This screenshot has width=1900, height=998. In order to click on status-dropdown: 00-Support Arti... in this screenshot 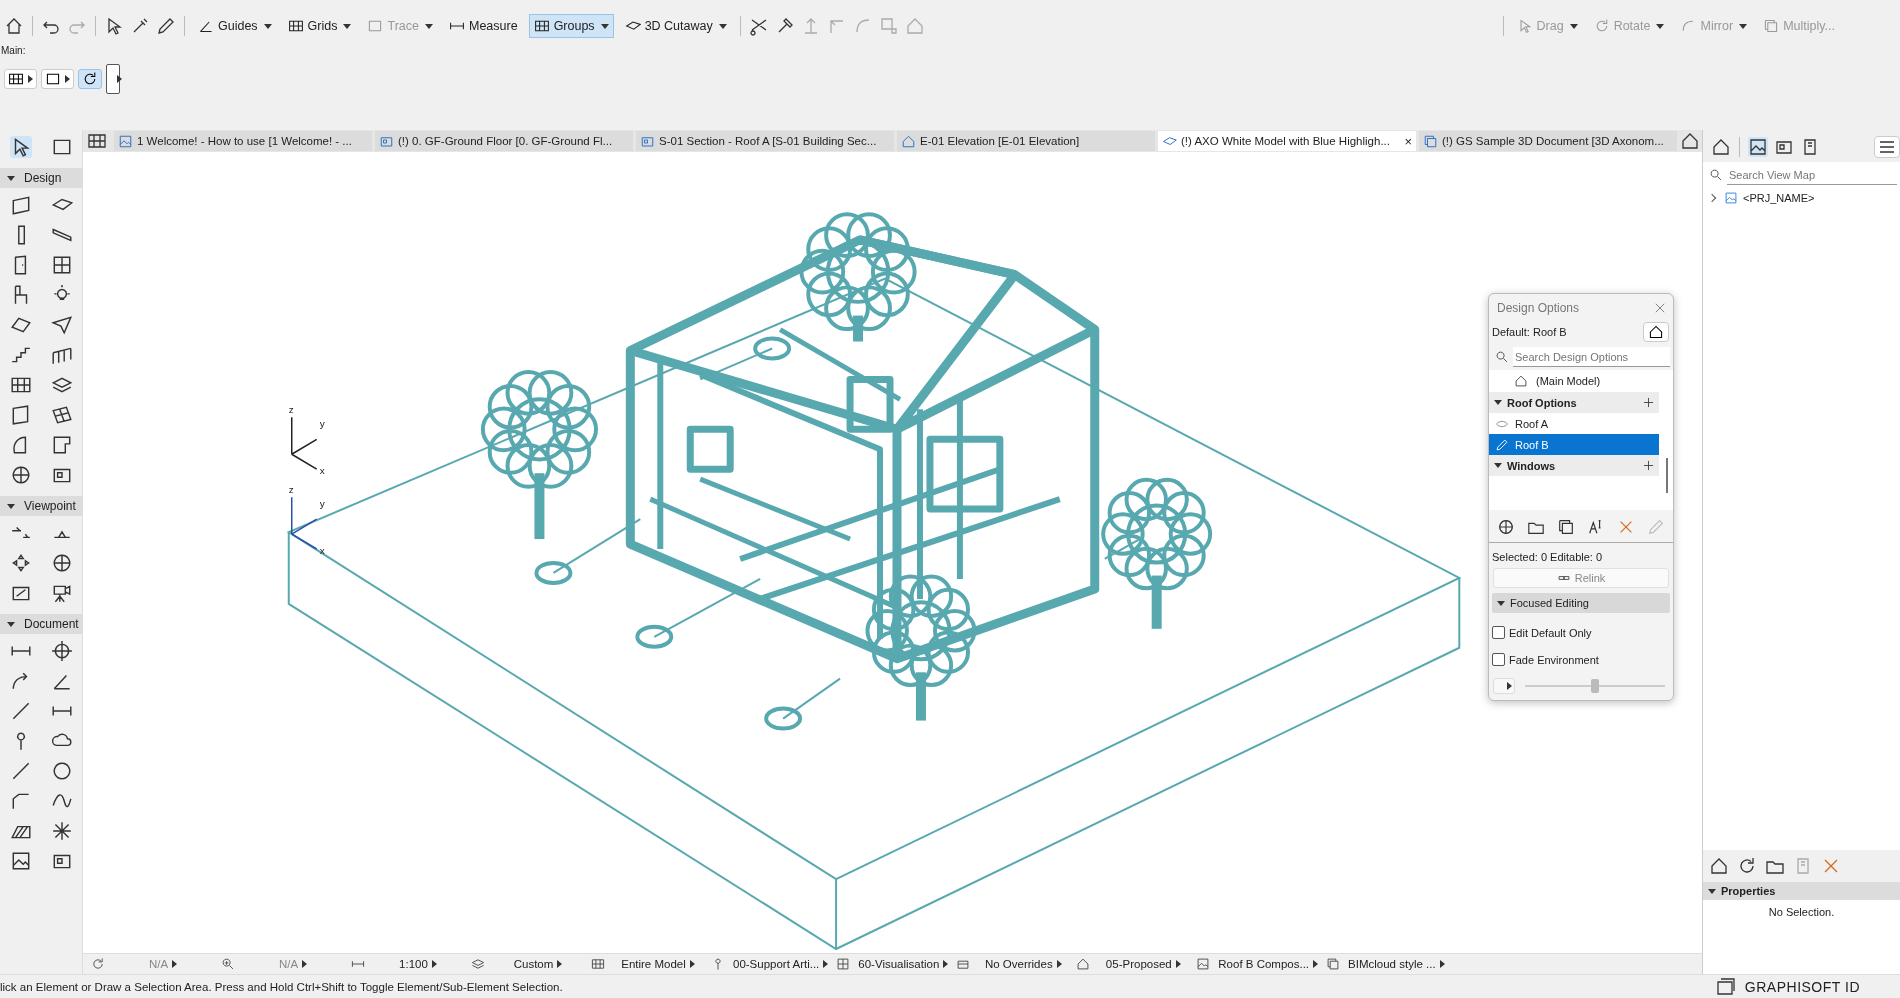, I will do `click(781, 964)`.